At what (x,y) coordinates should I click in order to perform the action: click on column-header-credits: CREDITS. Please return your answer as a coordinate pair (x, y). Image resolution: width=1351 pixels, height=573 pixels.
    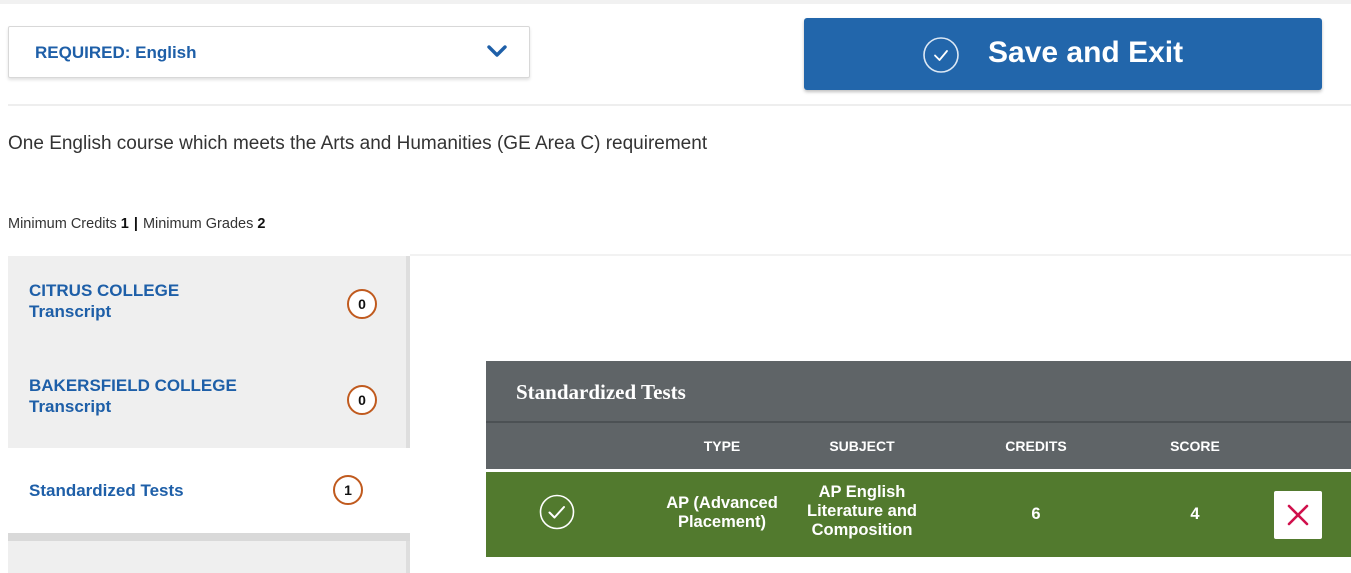
    Looking at the image, I should click on (1036, 446).